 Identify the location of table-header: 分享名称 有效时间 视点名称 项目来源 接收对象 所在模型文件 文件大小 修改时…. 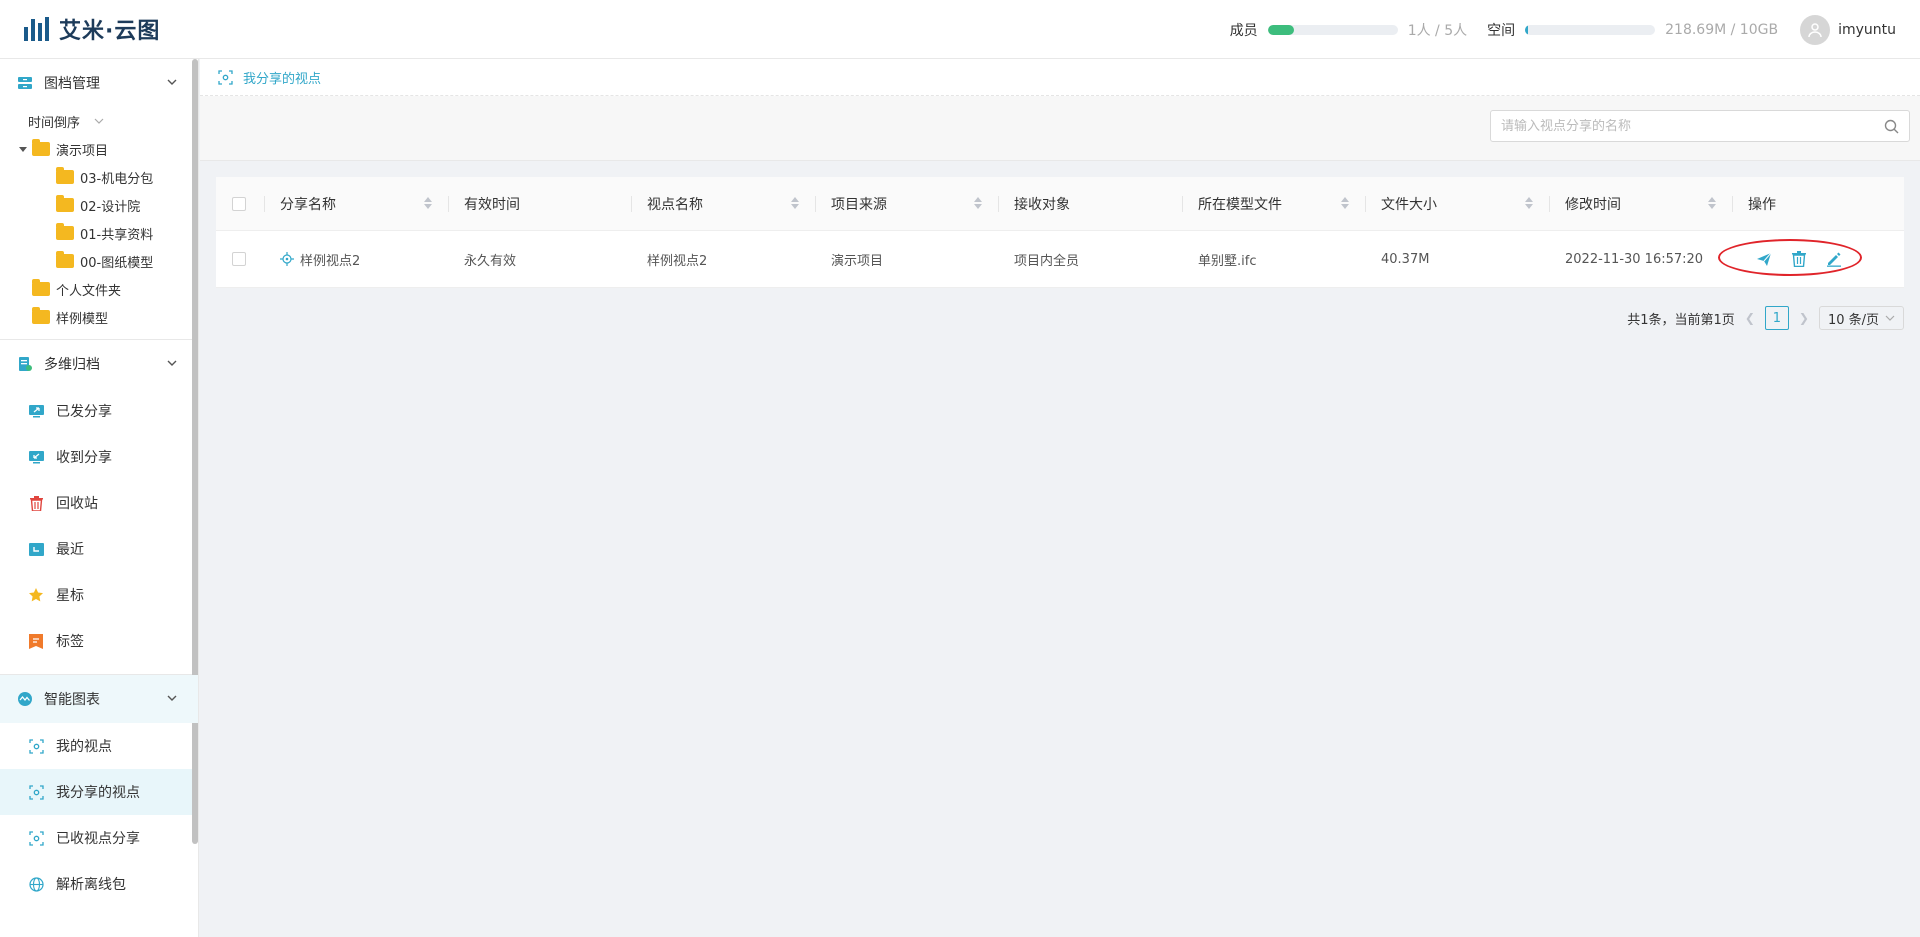
(1060, 204).